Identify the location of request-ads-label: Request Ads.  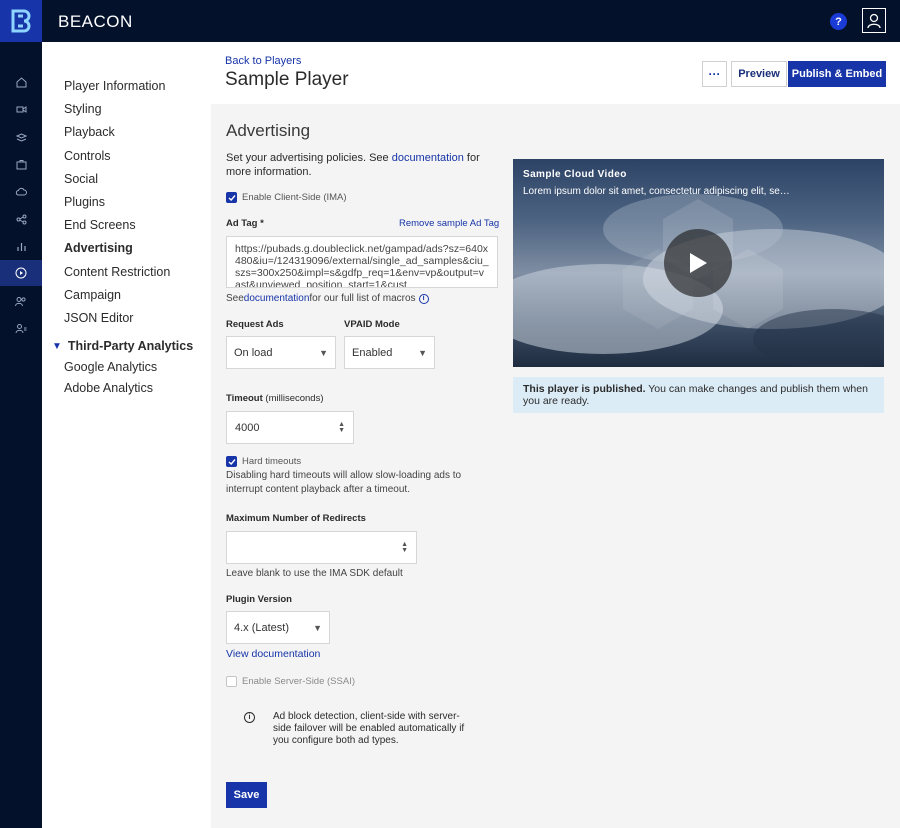
(255, 324).